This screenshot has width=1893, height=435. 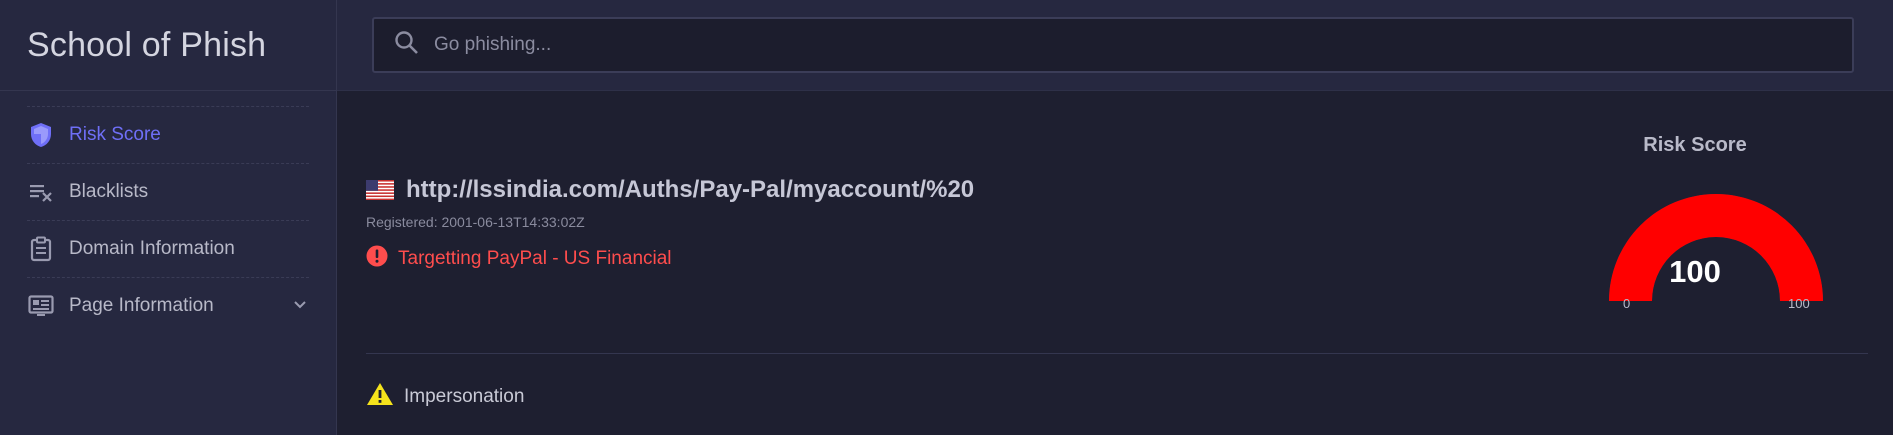 What do you see at coordinates (41, 192) in the screenshot?
I see `list-remove-icon` at bounding box center [41, 192].